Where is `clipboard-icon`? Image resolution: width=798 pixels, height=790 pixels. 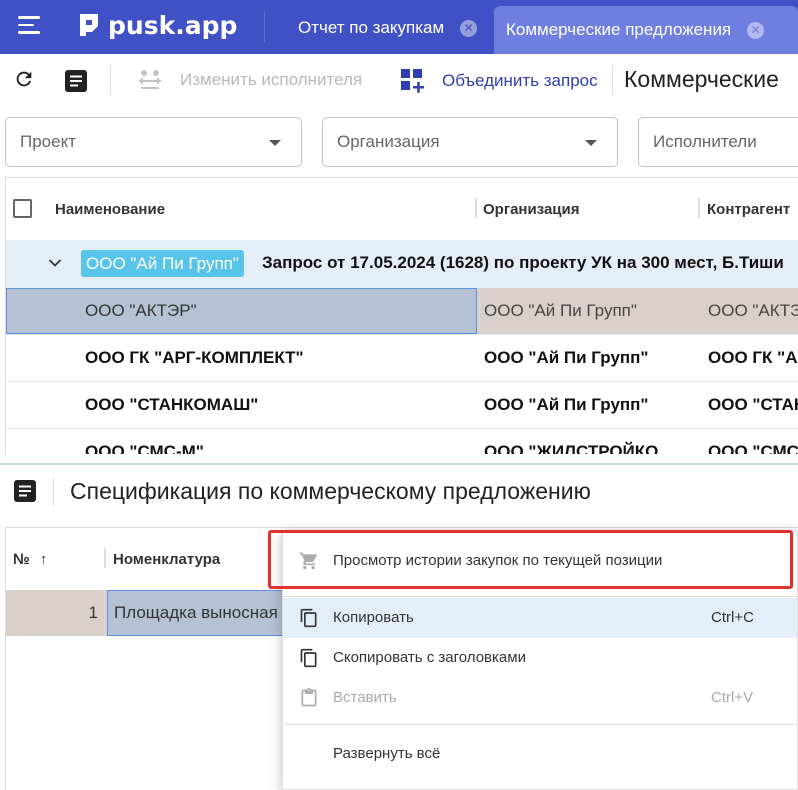
clipboard-icon is located at coordinates (309, 697).